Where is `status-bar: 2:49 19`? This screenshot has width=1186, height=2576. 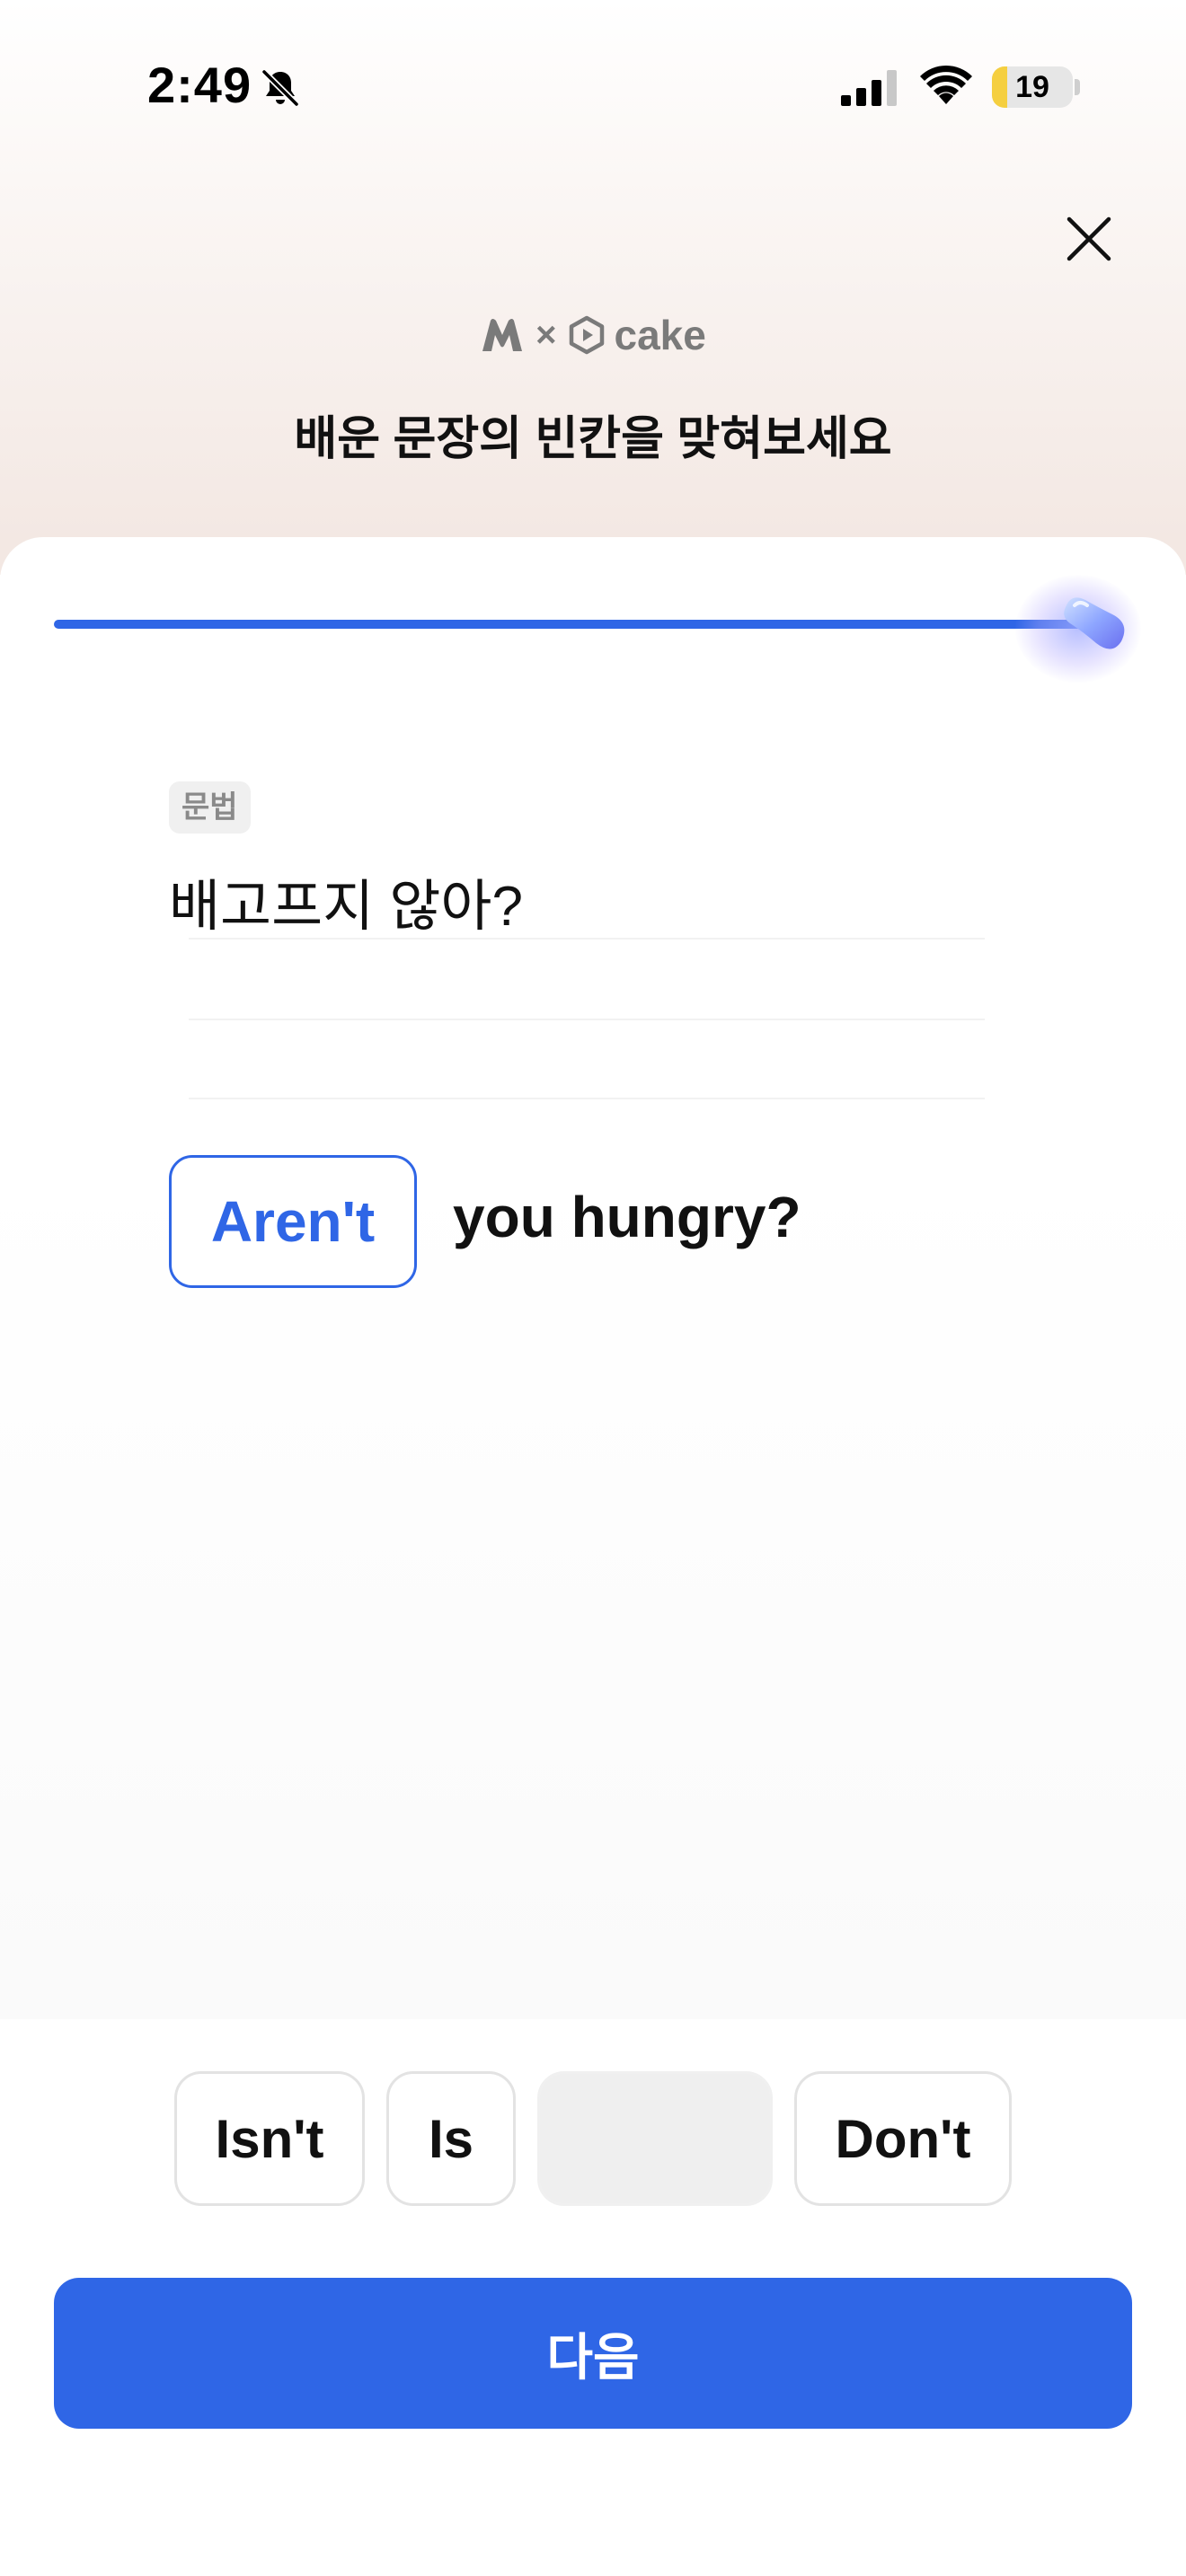 status-bar: 2:49 19 is located at coordinates (593, 85).